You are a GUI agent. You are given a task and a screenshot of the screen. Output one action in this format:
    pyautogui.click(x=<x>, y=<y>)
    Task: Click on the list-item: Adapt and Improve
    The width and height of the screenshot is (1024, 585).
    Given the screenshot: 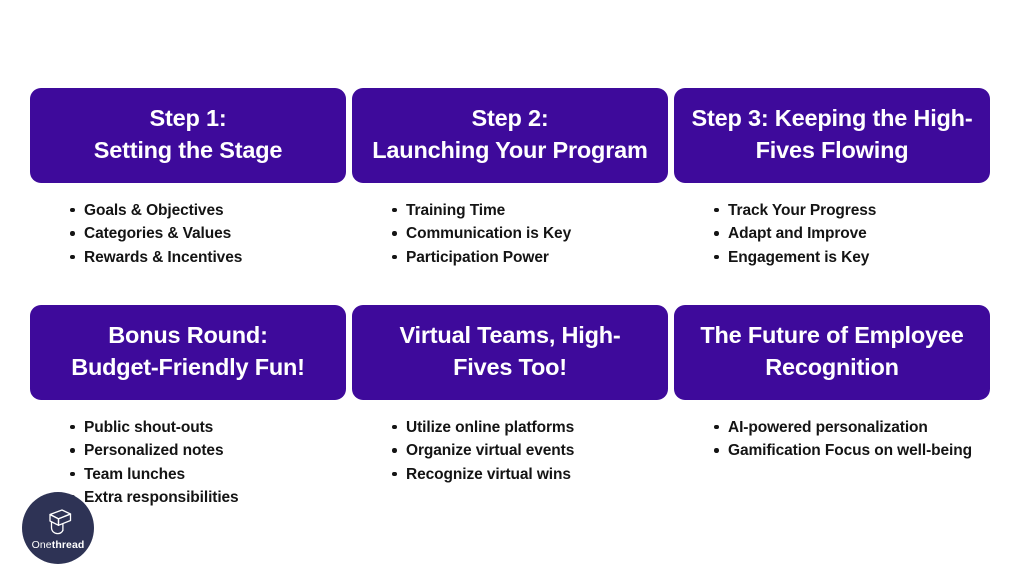 What is the action you would take?
    pyautogui.click(x=852, y=234)
    